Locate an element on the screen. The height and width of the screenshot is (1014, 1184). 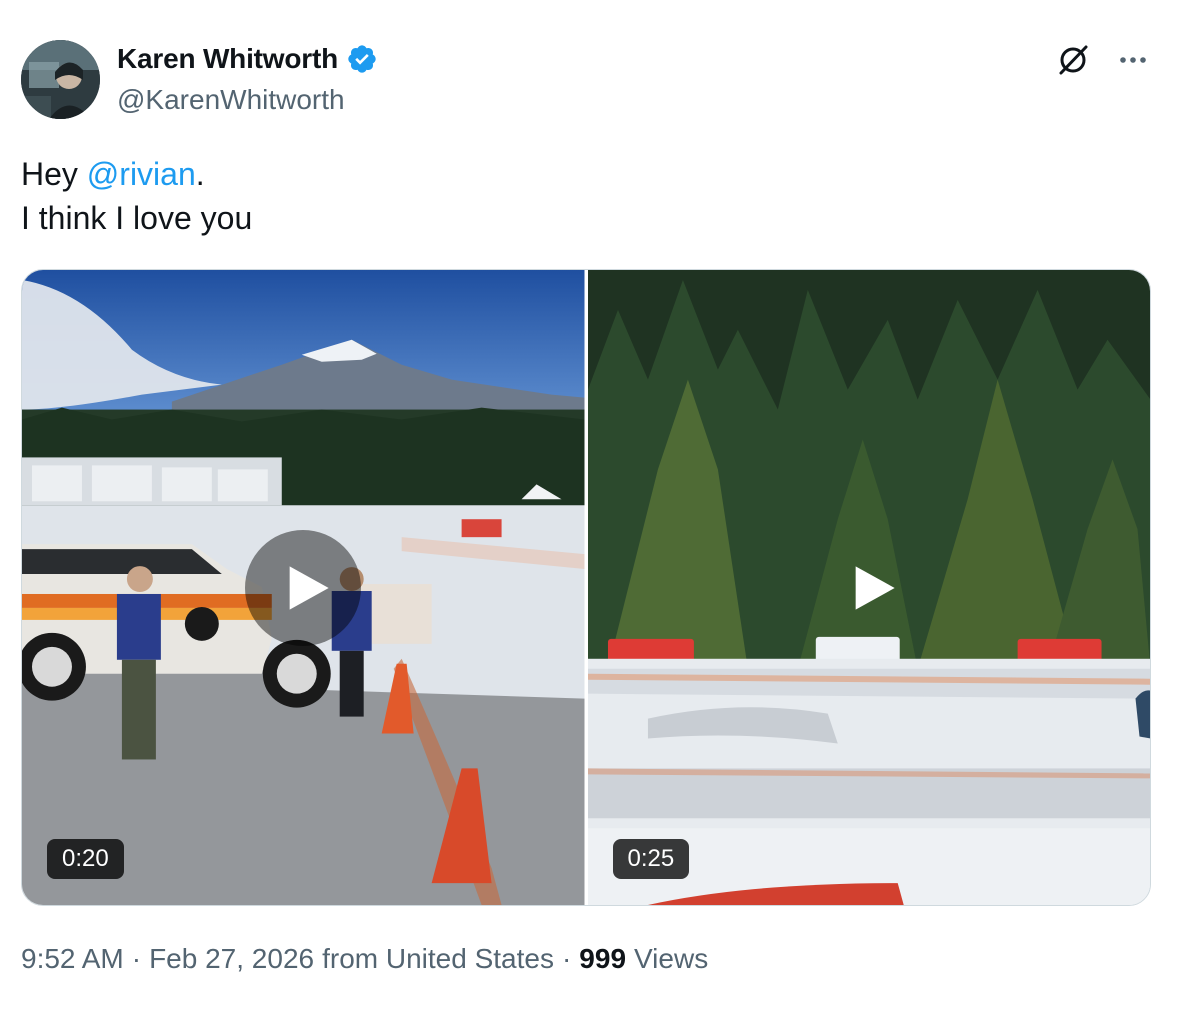
tweet-date: Feb 27, 2026 is located at coordinates (231, 959).